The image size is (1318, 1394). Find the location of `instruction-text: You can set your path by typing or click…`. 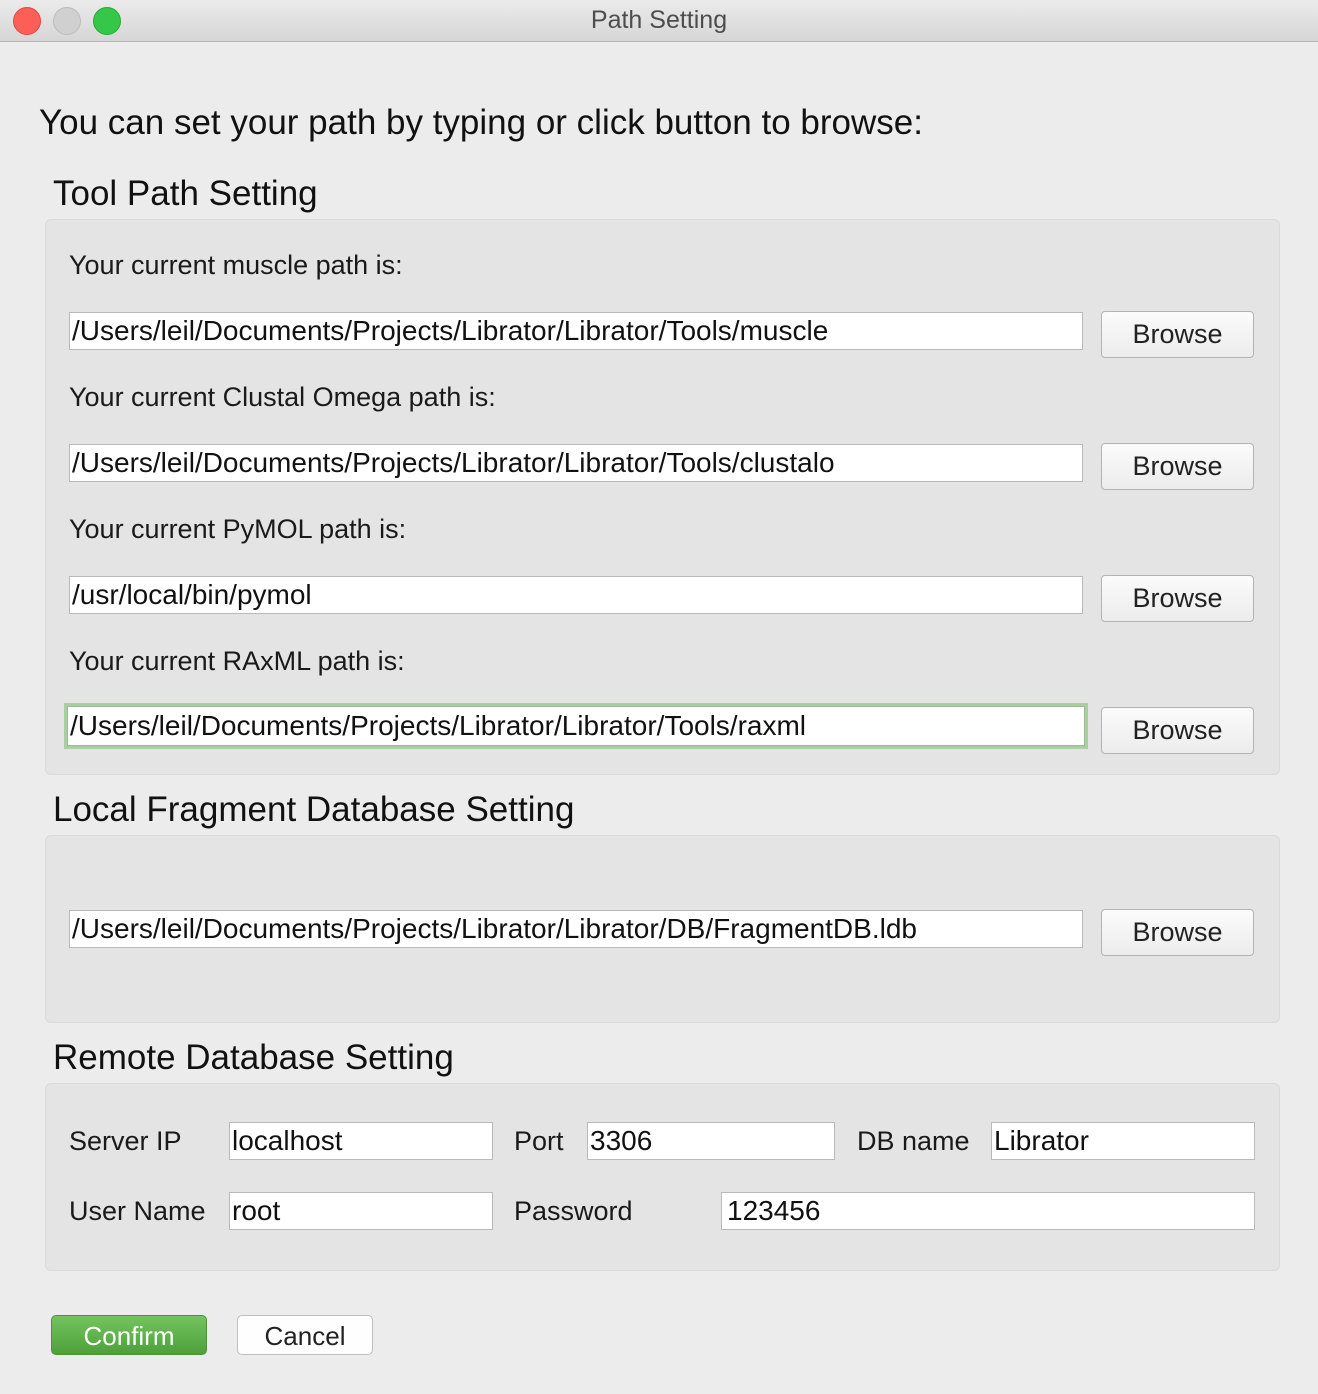

instruction-text: You can set your path by typing or click… is located at coordinates (481, 122).